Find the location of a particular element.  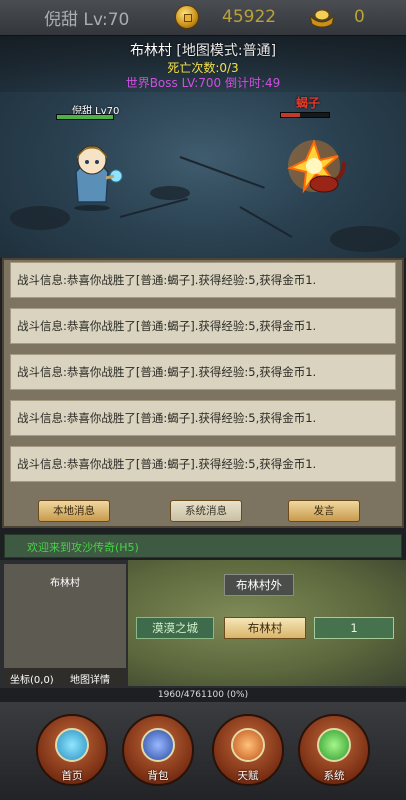

announcement-text: 欢迎来到攻沙传奇(H5) is located at coordinates (83, 547).